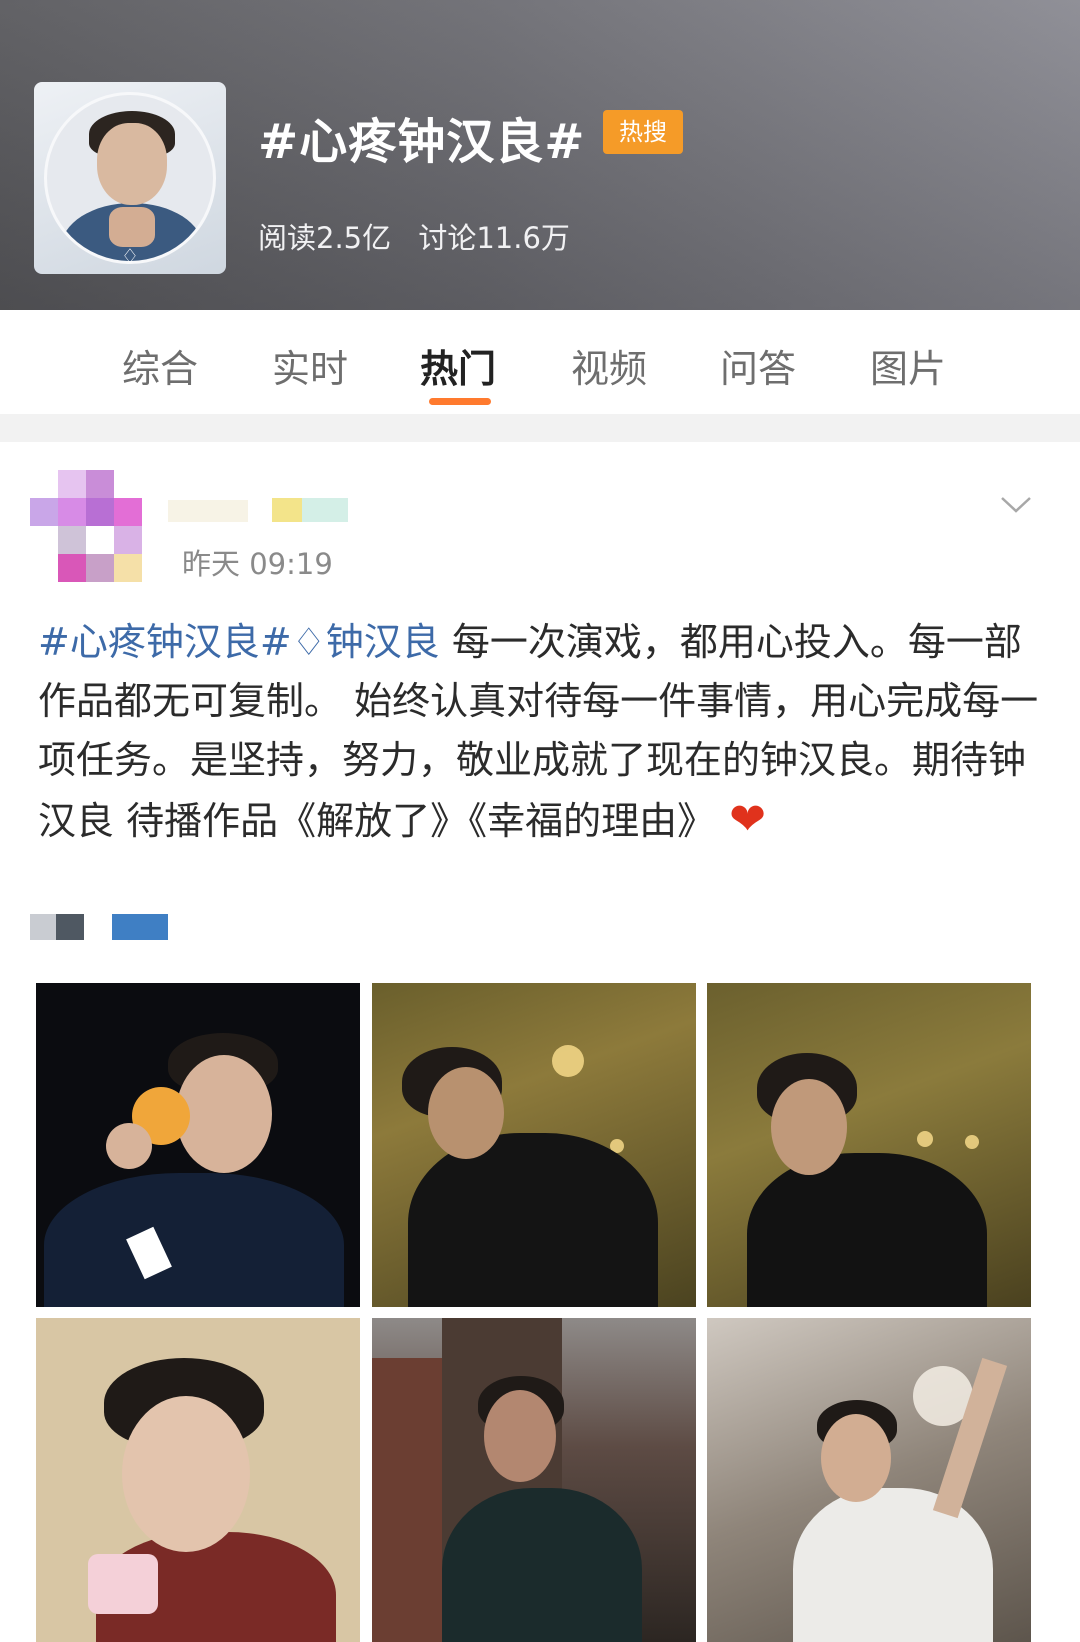  I want to click on heart-icon: ❤, so click(747, 819).